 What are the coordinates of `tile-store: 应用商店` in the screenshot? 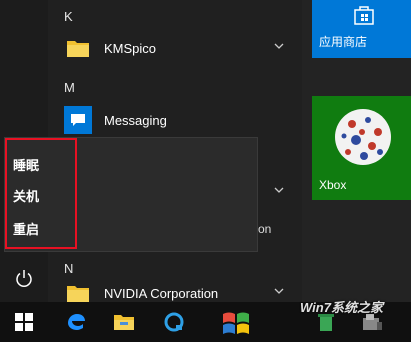 It's located at (361, 29).